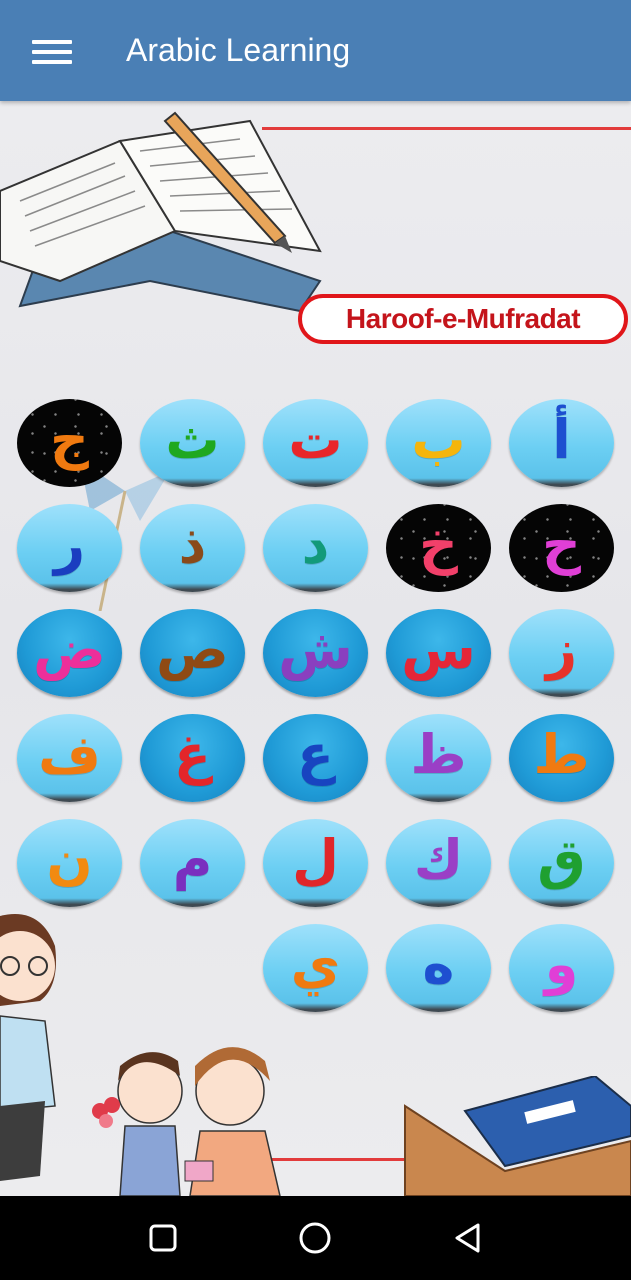  I want to click on letter-button: ث, so click(192, 443).